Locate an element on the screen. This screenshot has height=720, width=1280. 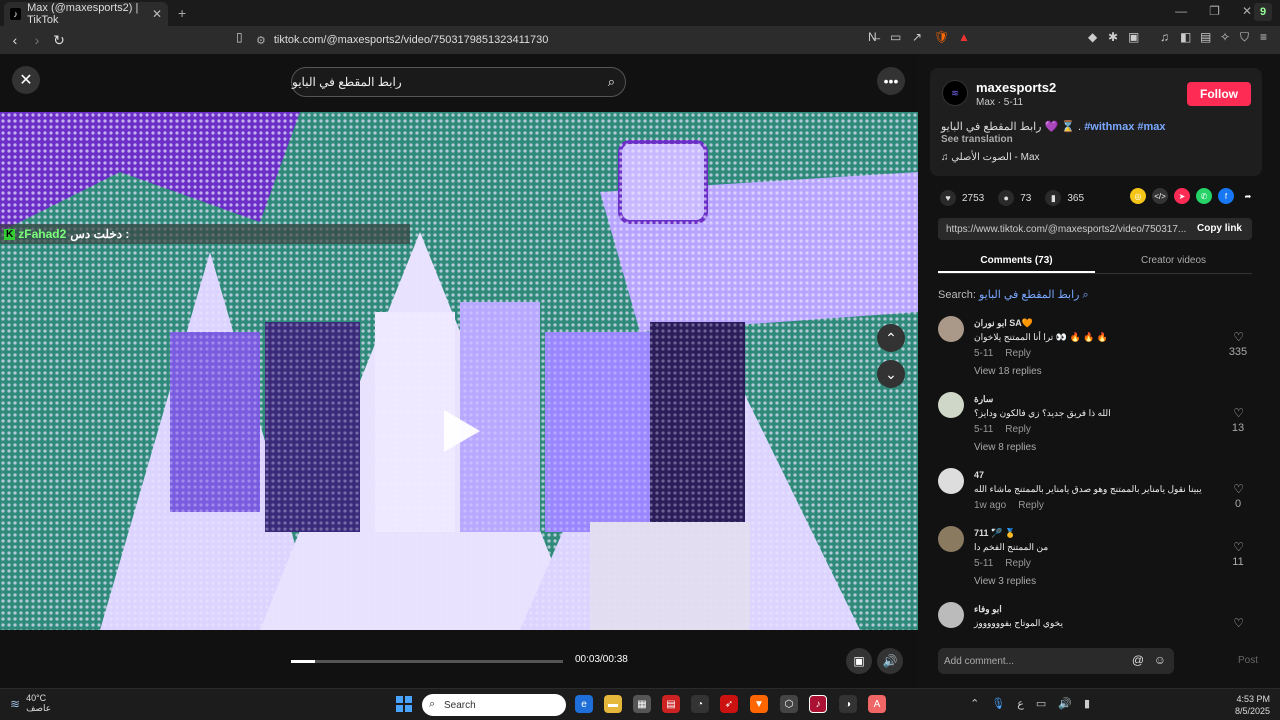
author-avatar: ≋ is located at coordinates (955, 93).